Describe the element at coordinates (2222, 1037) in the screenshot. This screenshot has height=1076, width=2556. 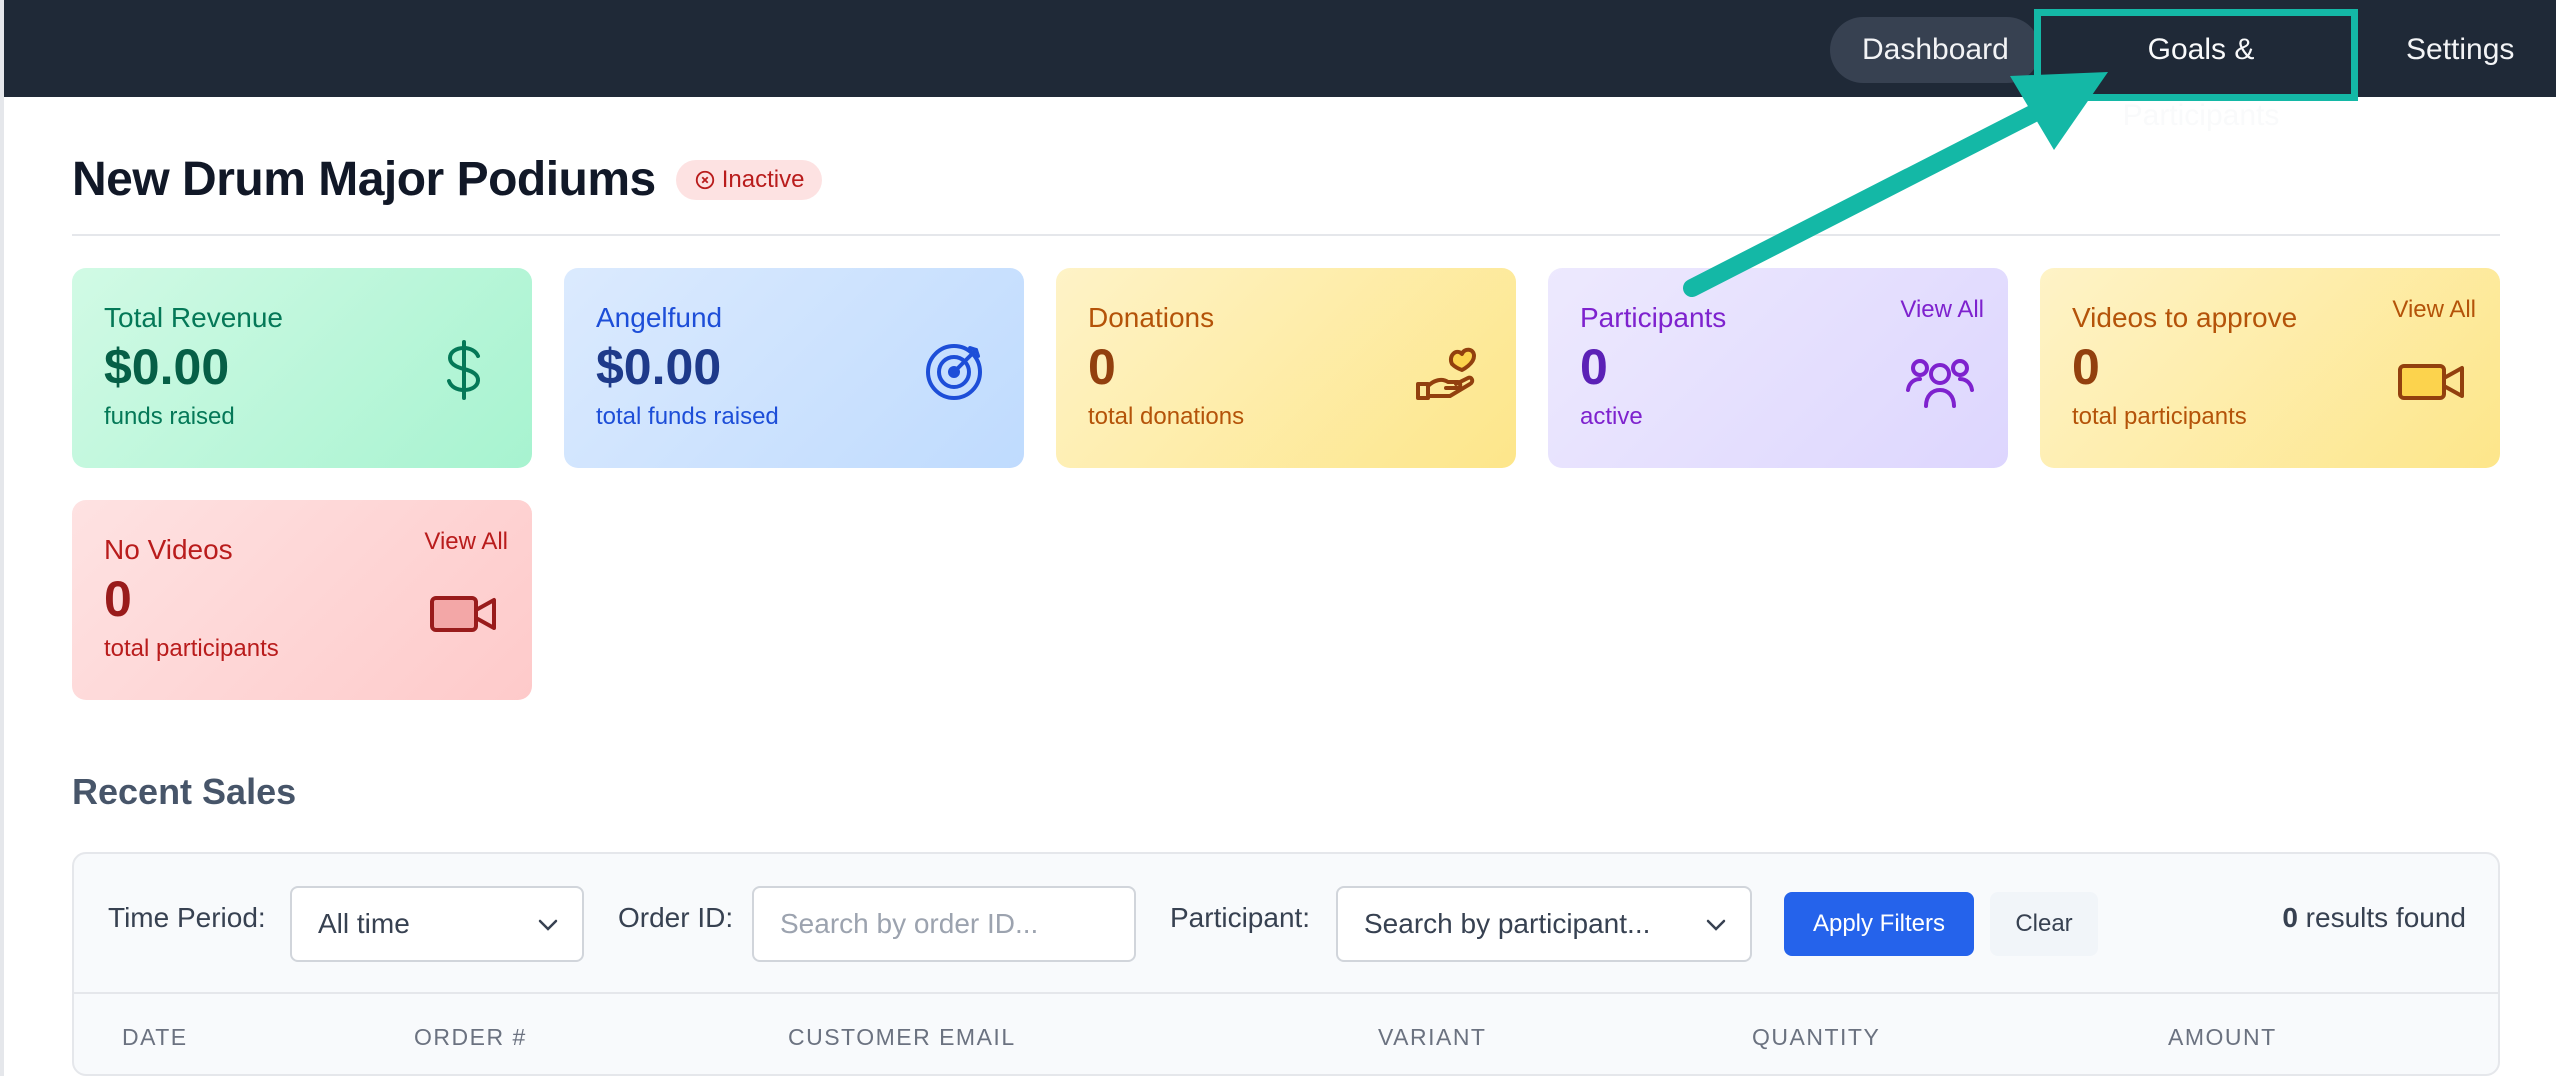
I see `column-header-amount: AMOUNT` at that location.